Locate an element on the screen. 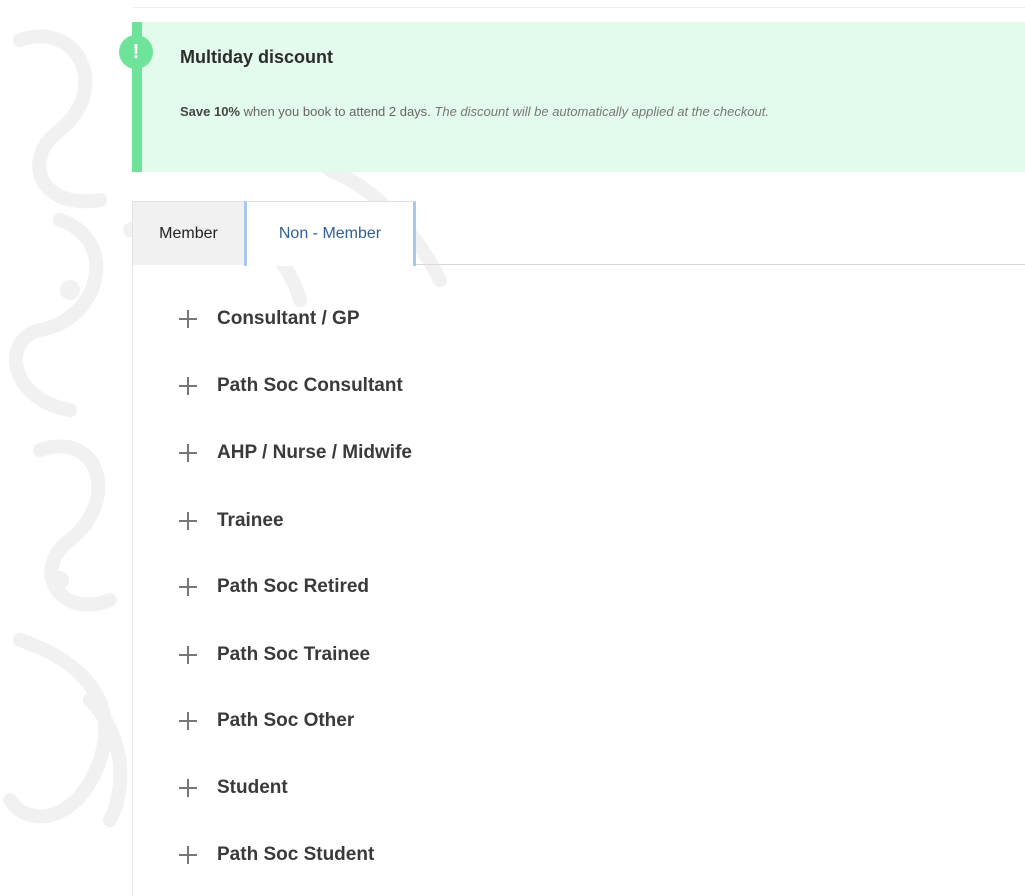  accordion-item-consultant-gp: Consultant / GP is located at coordinates (269, 319).